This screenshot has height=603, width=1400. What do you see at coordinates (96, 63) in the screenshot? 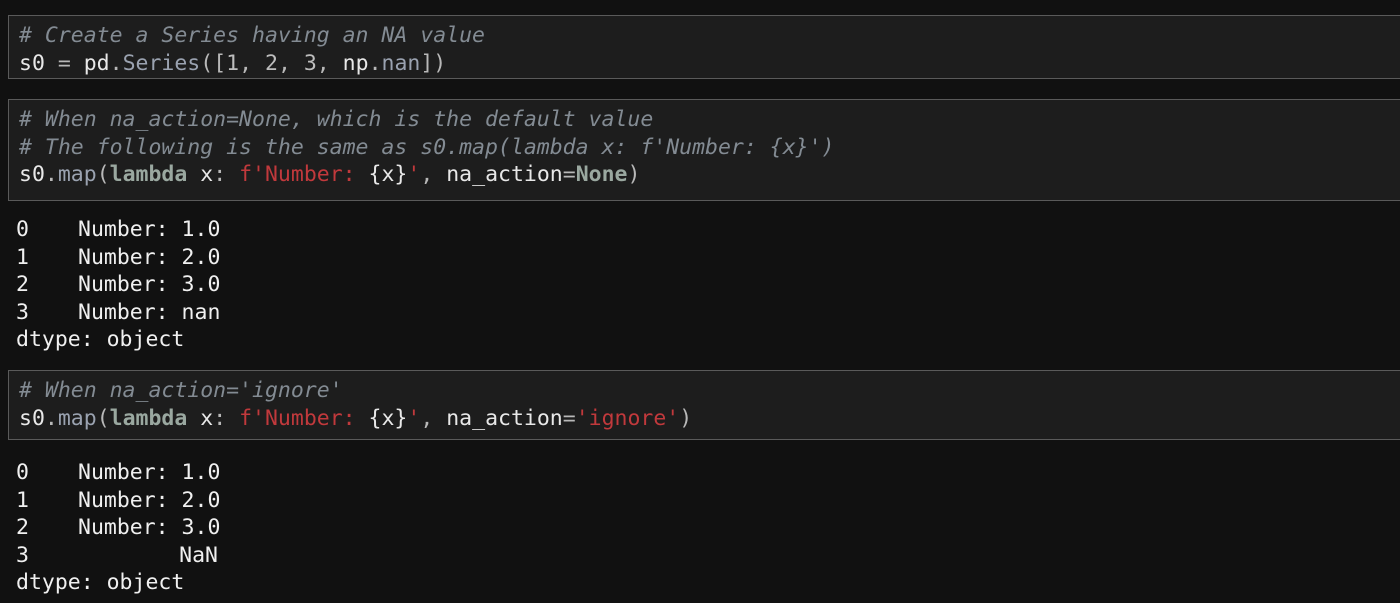
I see `code-token-module: pd` at bounding box center [96, 63].